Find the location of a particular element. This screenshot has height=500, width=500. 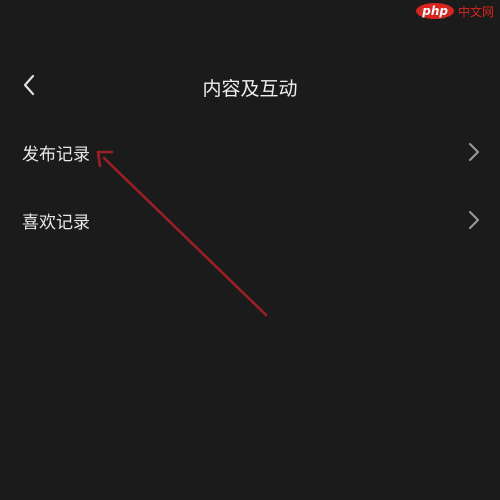

watermark-text: 中文网 is located at coordinates (475, 11).